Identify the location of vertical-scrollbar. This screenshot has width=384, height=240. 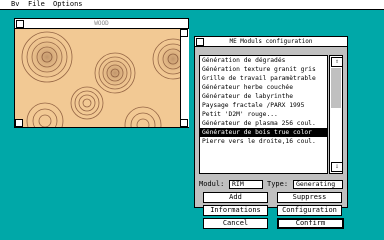
(184, 78).